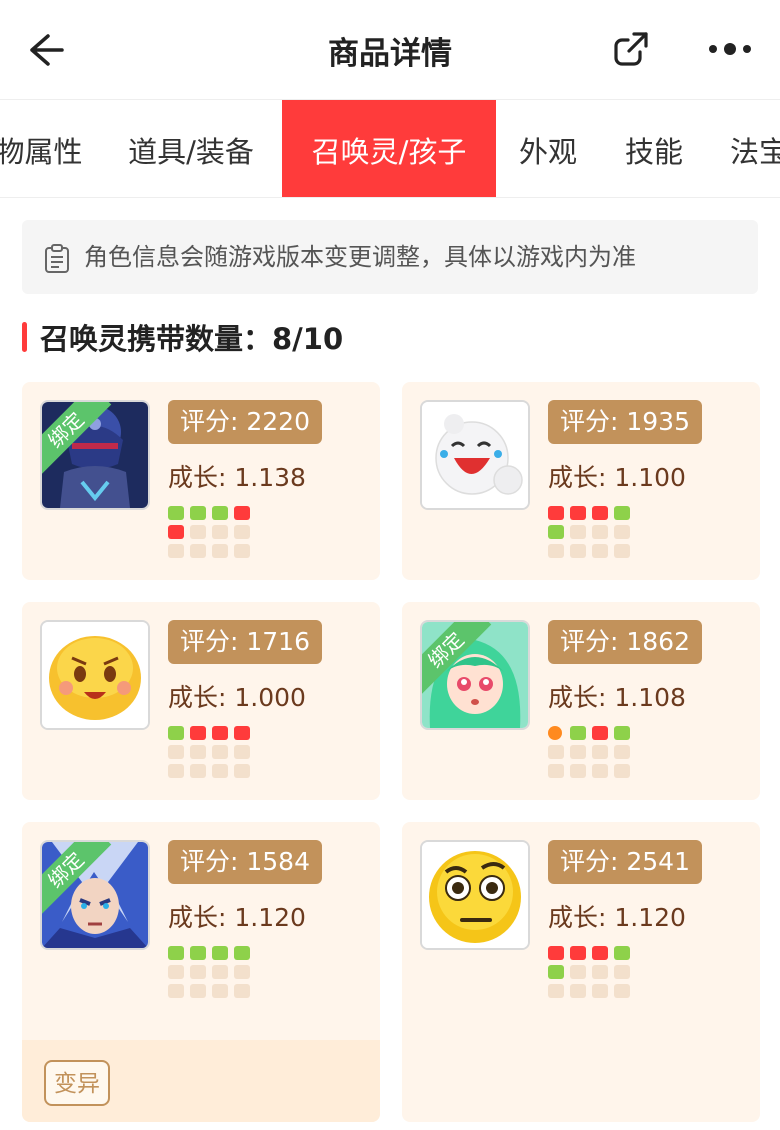 The width and height of the screenshot is (780, 1130). I want to click on pet-score: 评分: 2220, so click(245, 422).